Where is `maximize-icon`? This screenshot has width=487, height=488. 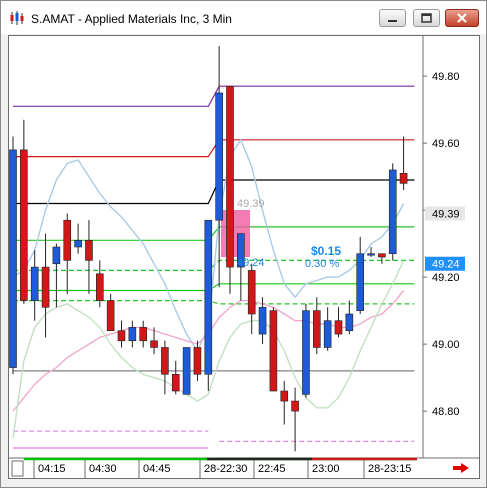 maximize-icon is located at coordinates (426, 18).